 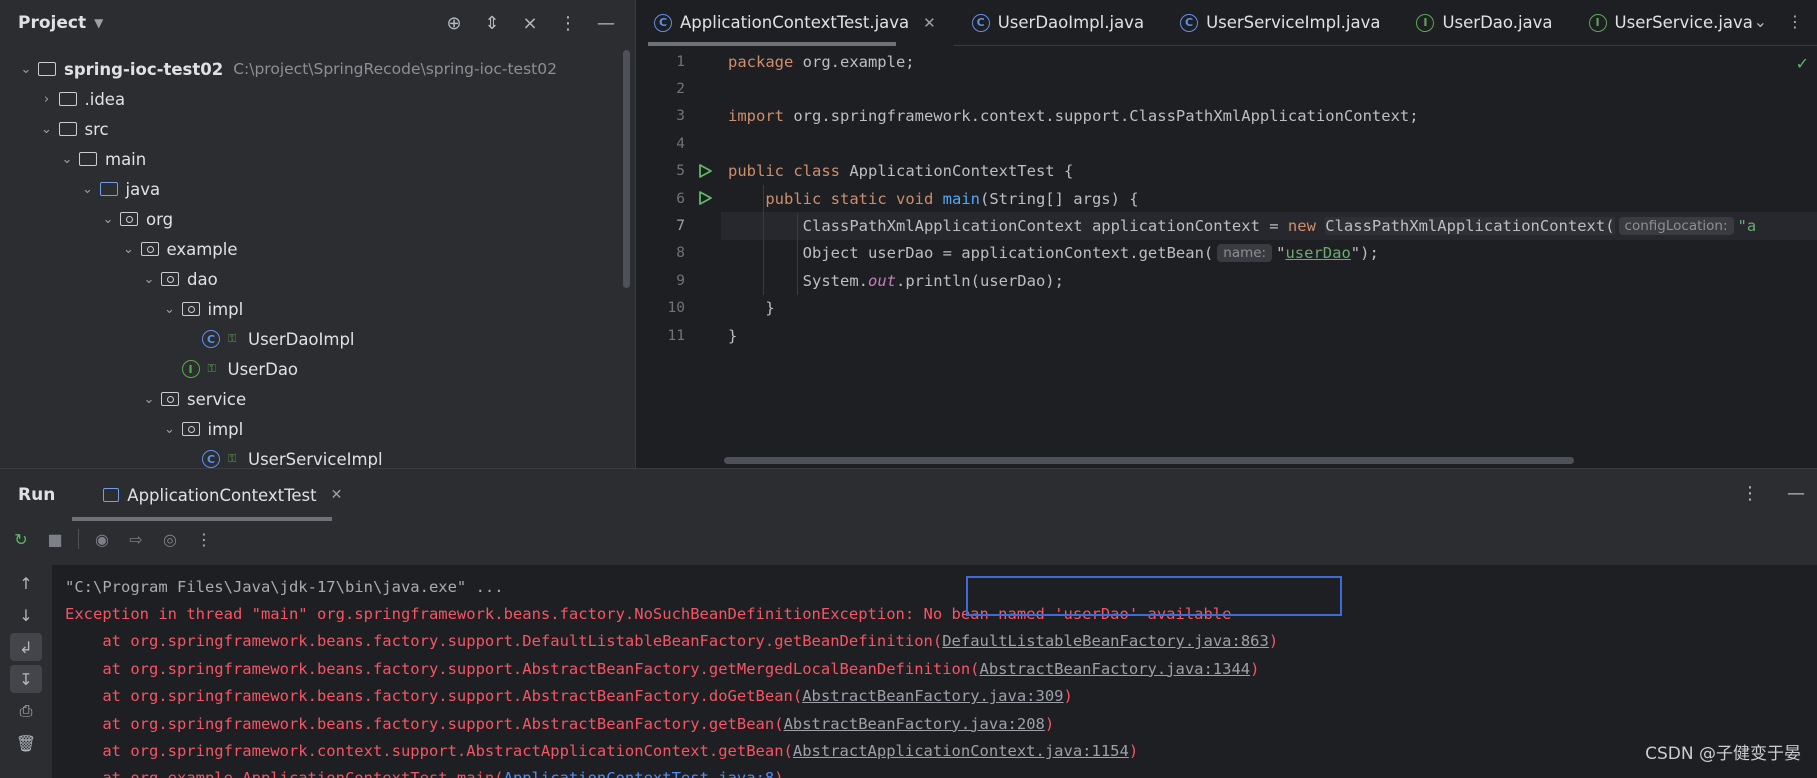 What do you see at coordinates (1802, 63) in the screenshot?
I see `no-problems-check-icon: ✓` at bounding box center [1802, 63].